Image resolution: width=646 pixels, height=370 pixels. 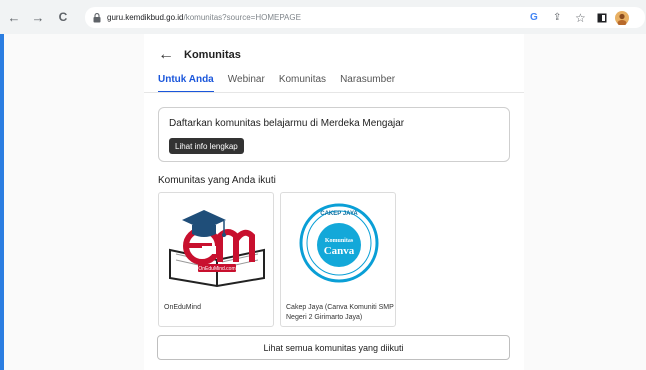 What do you see at coordinates (334, 92) in the screenshot?
I see `tab-divider` at bounding box center [334, 92].